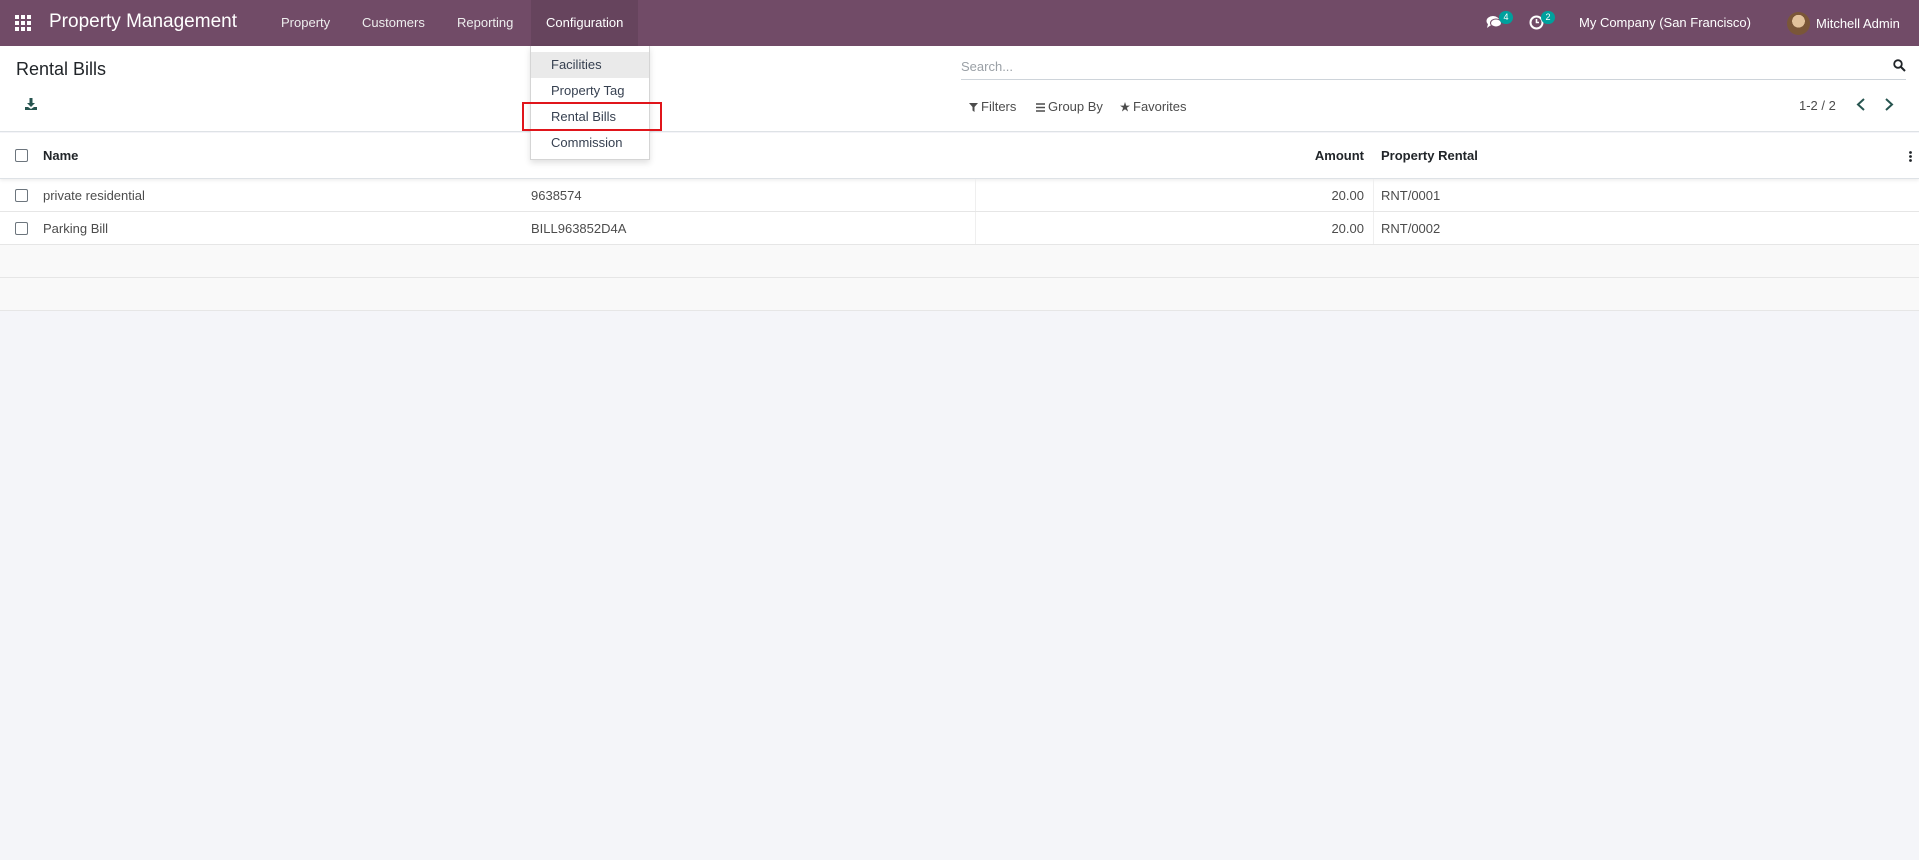  I want to click on app-brand: Property Management, so click(143, 22).